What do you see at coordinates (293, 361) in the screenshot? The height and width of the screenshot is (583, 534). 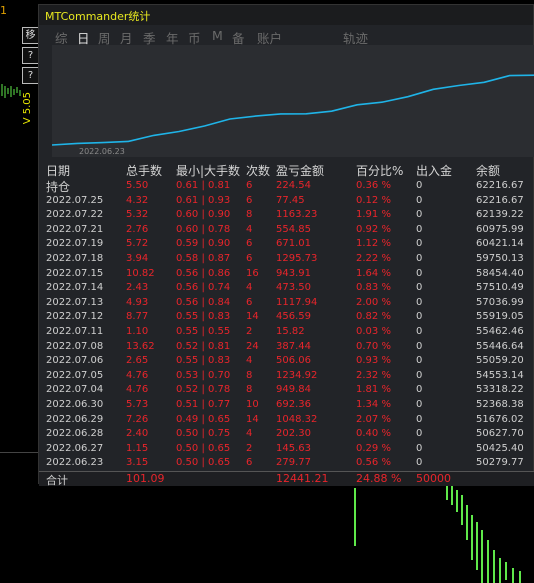 I see `cell-profit: 506.06` at bounding box center [293, 361].